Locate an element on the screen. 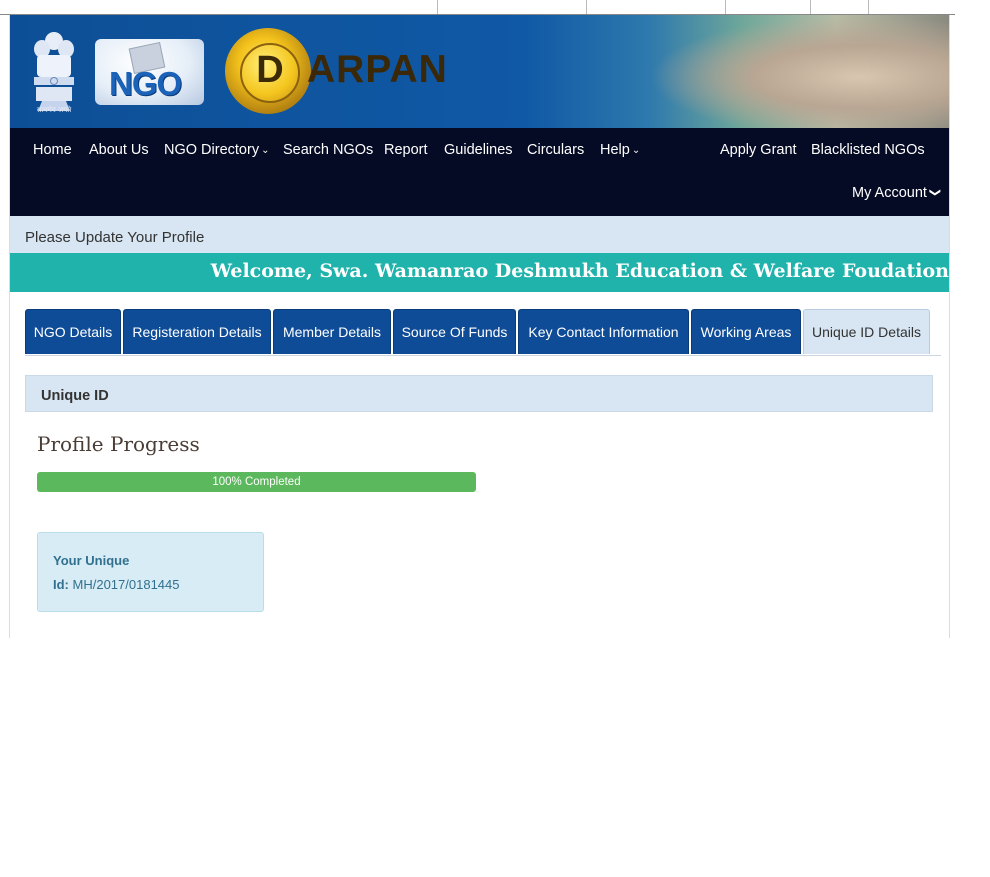 The width and height of the screenshot is (990, 877). profile-progress-bar: 100% Completed is located at coordinates (256, 482).